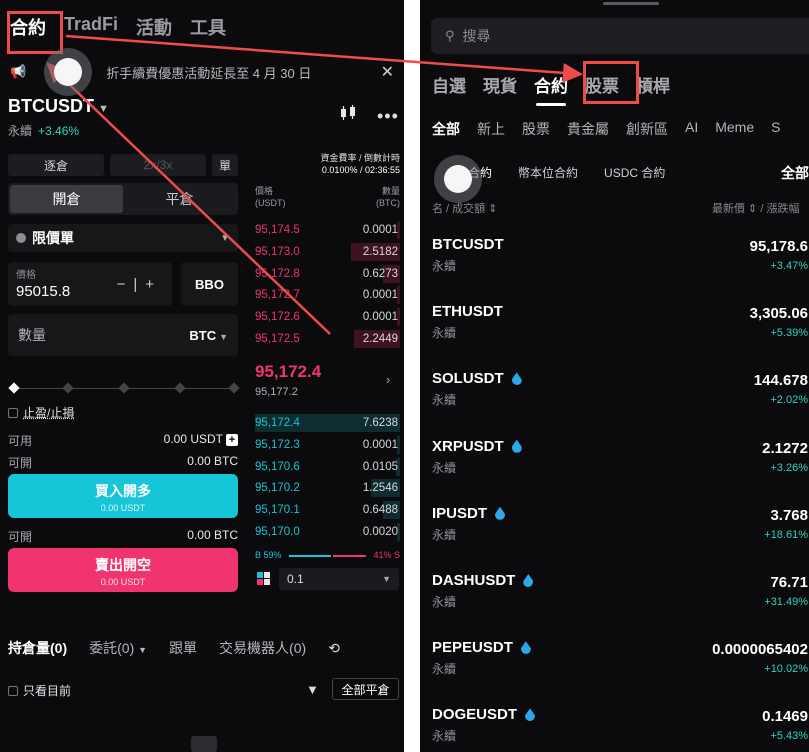 This screenshot has width=809, height=752. Describe the element at coordinates (41, 412) in the screenshot. I see `tpsl-checkbox: 止盈/止損` at that location.